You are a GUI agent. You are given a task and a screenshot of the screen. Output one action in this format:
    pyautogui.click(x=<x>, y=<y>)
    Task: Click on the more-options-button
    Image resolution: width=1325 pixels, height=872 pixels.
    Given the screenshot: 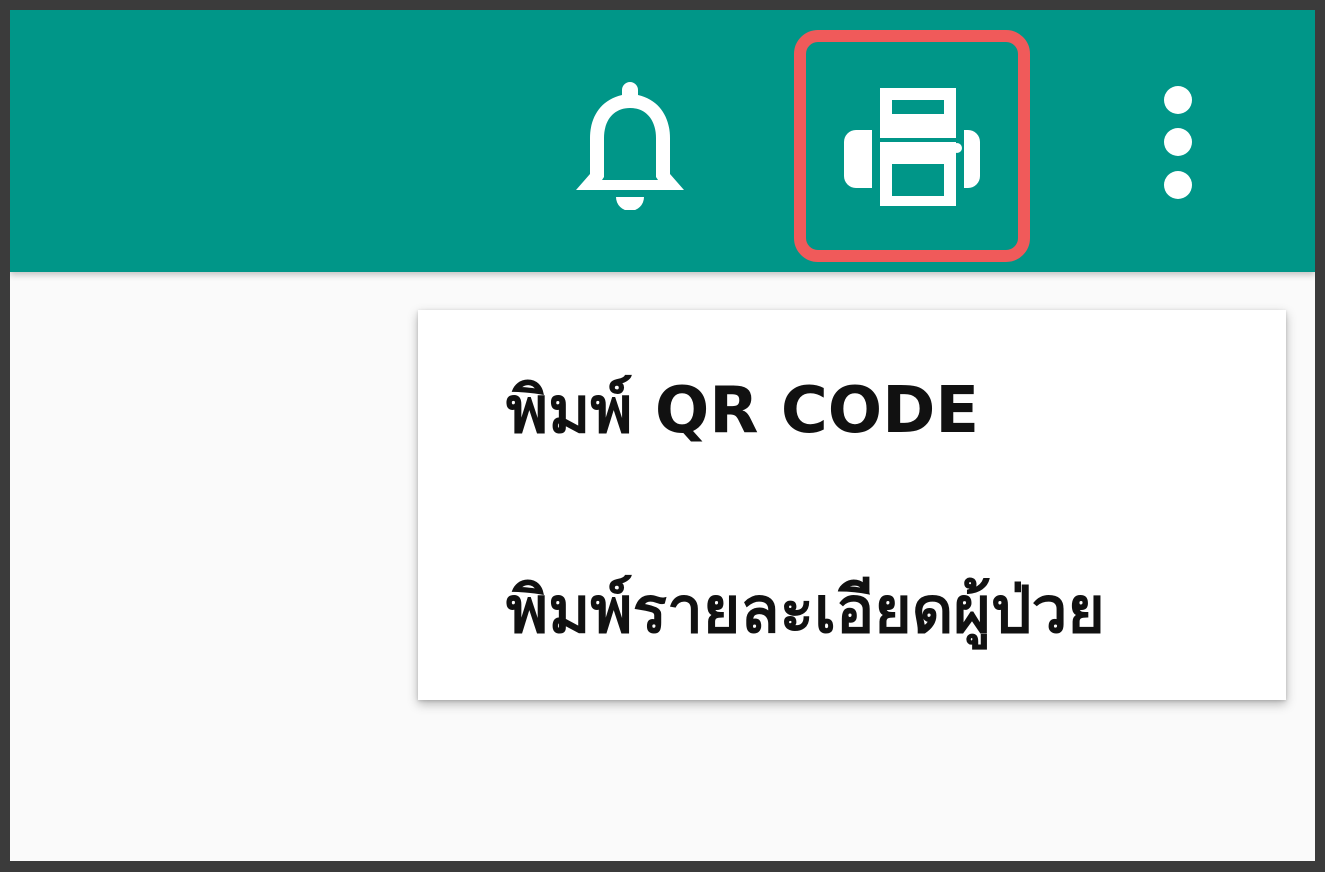 What is the action you would take?
    pyautogui.click(x=1180, y=145)
    